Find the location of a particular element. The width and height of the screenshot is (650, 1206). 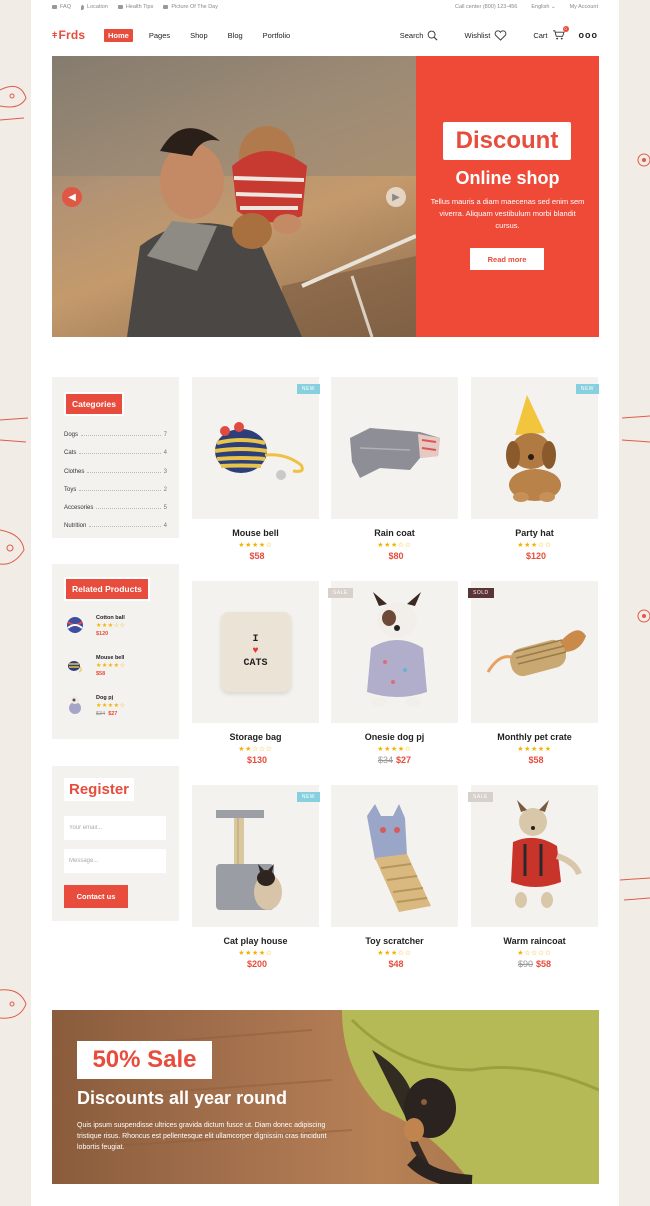

product-old-price: $34 is located at coordinates (385, 760).